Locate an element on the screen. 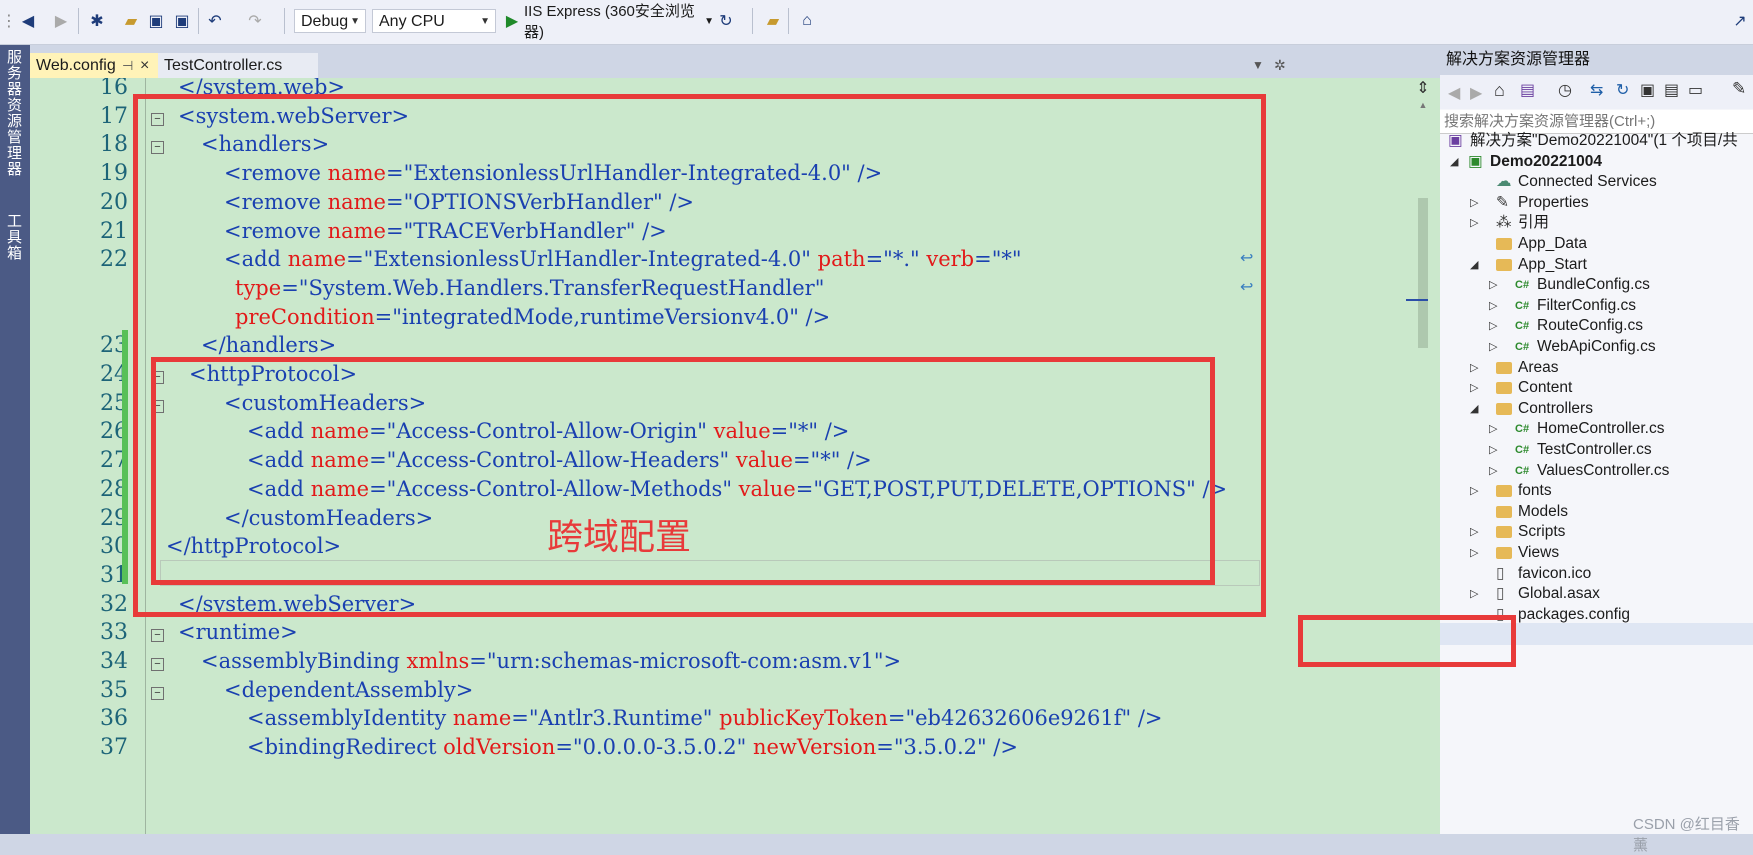 The height and width of the screenshot is (855, 1753). new-project-icon: ✱ is located at coordinates (97, 21).